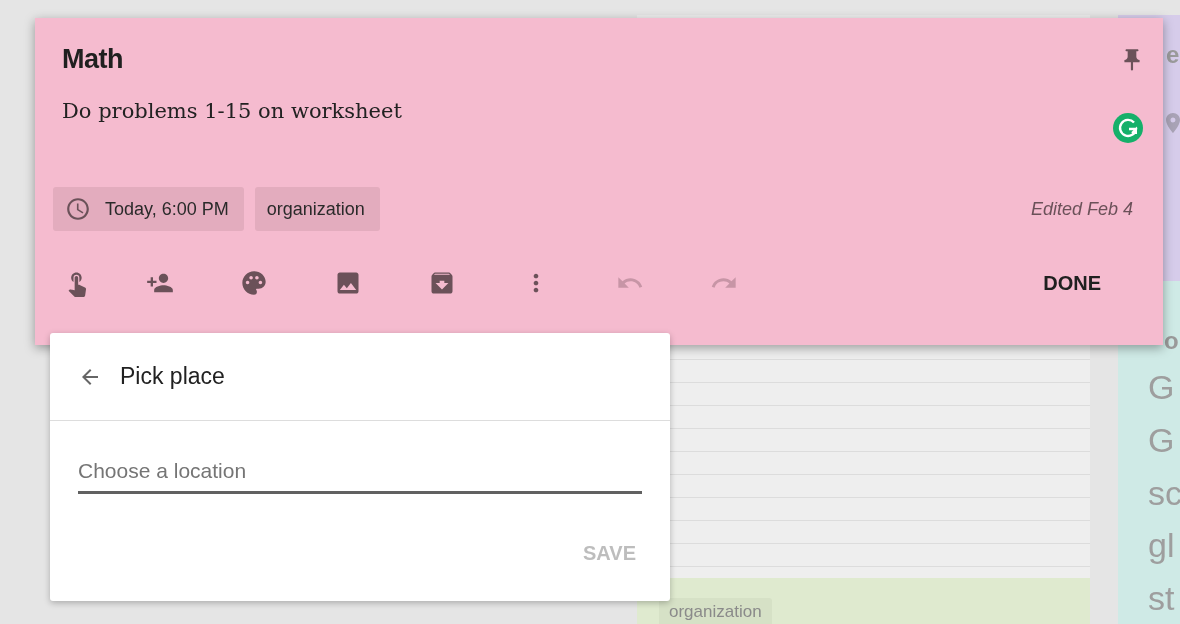  I want to click on note-text: gl, so click(1162, 546).